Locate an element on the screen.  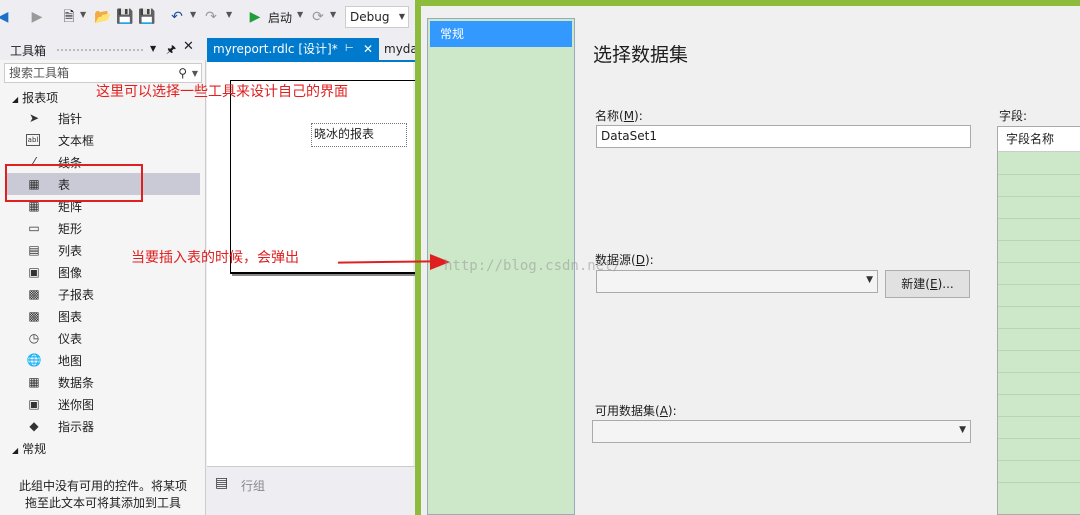
row-groups-icon: ▤ is located at coordinates (222, 483).